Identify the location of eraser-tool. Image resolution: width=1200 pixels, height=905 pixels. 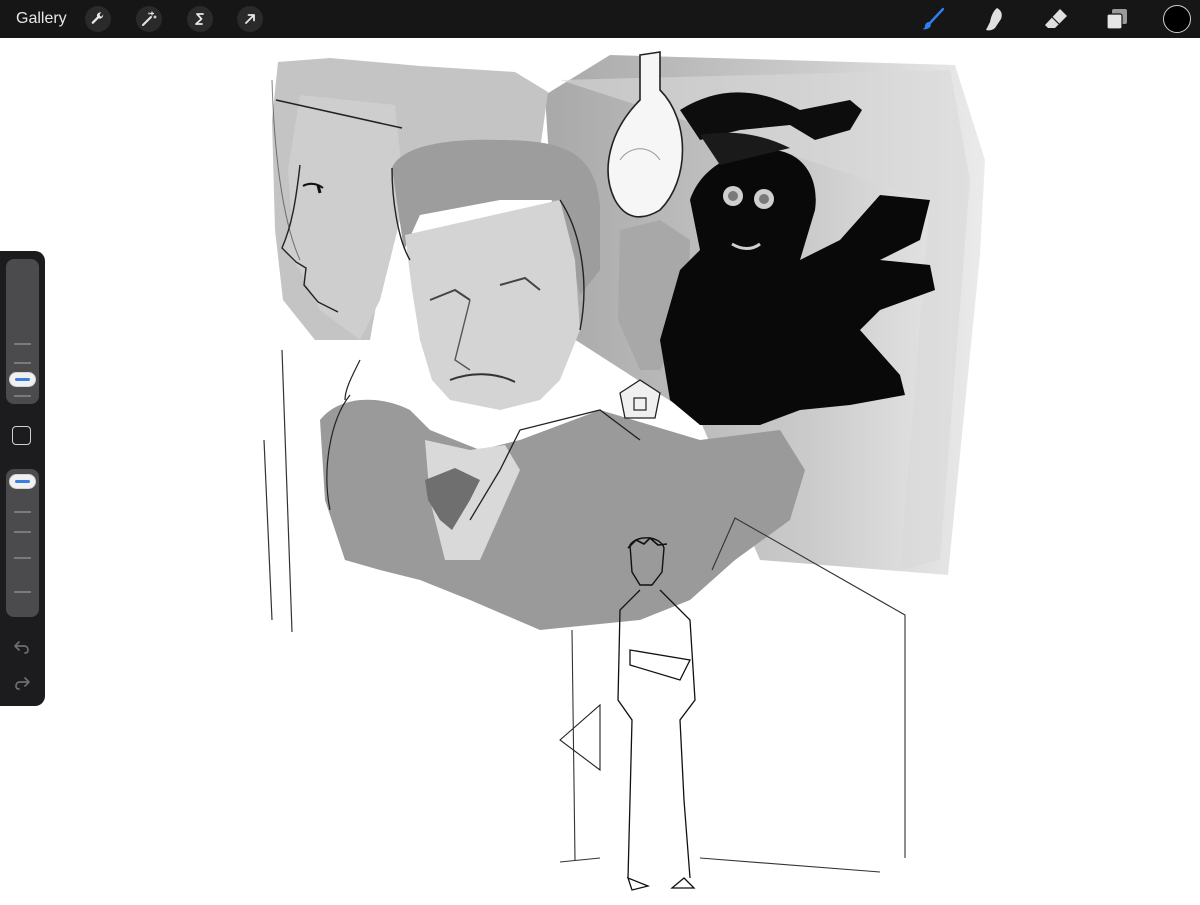
(1056, 19).